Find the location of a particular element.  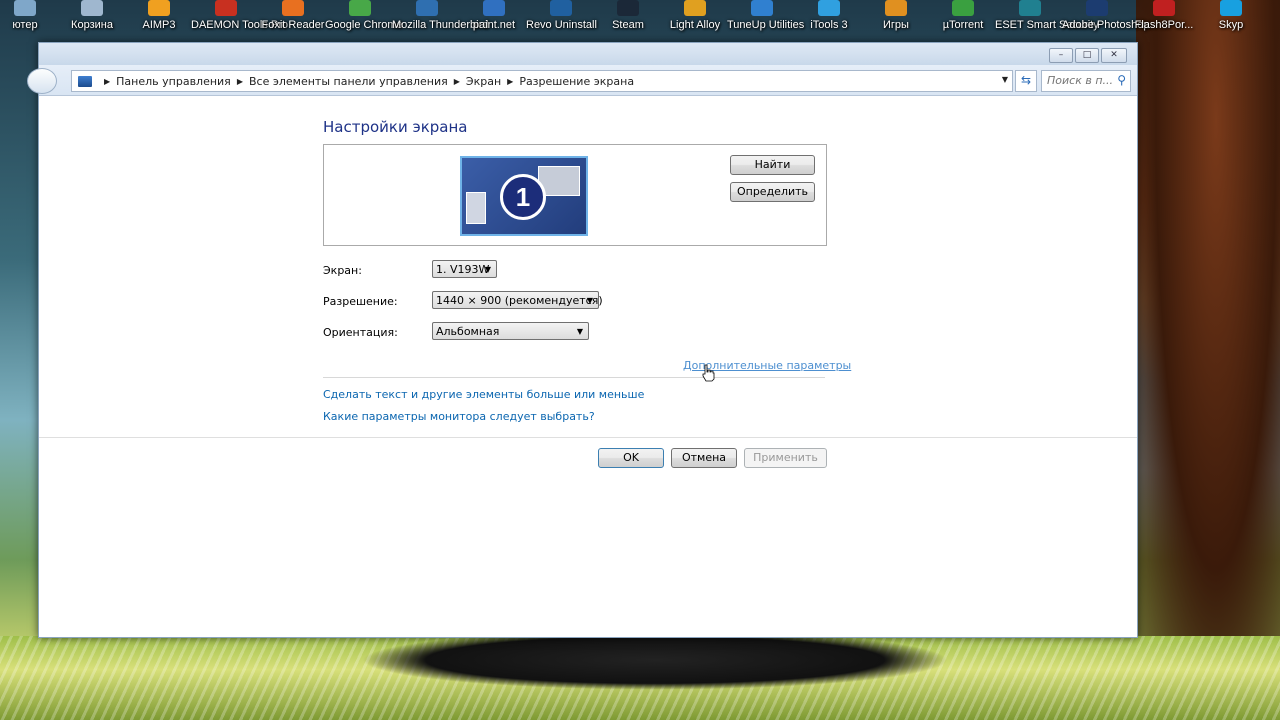

close-button: ✕ is located at coordinates (1114, 55).